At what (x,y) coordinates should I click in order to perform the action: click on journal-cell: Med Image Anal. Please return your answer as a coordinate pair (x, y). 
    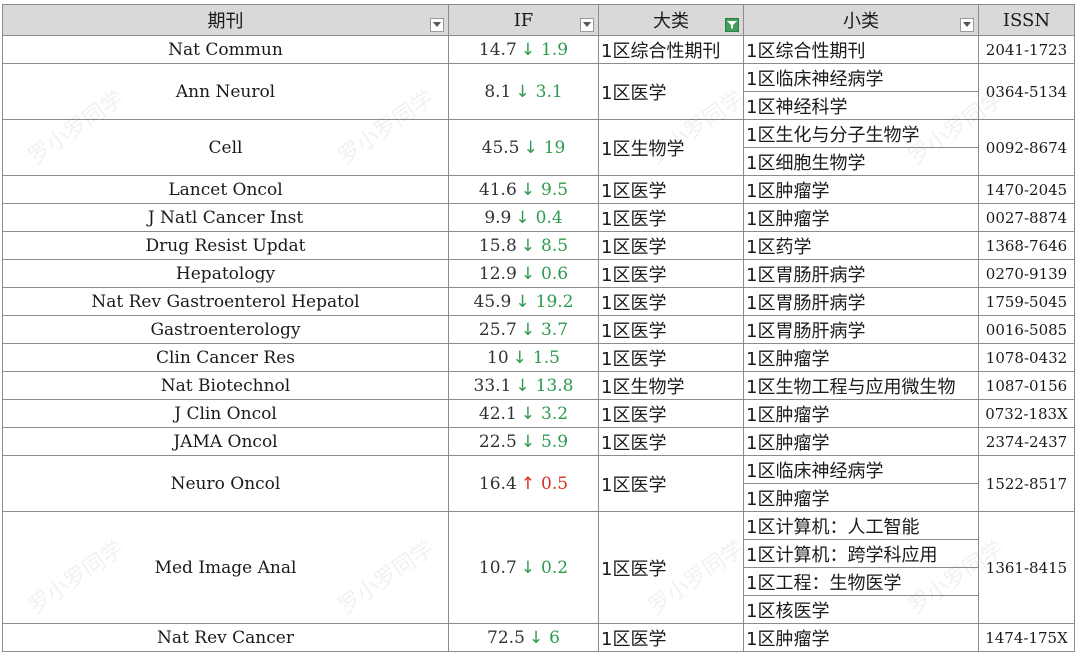
    Looking at the image, I should click on (225, 567).